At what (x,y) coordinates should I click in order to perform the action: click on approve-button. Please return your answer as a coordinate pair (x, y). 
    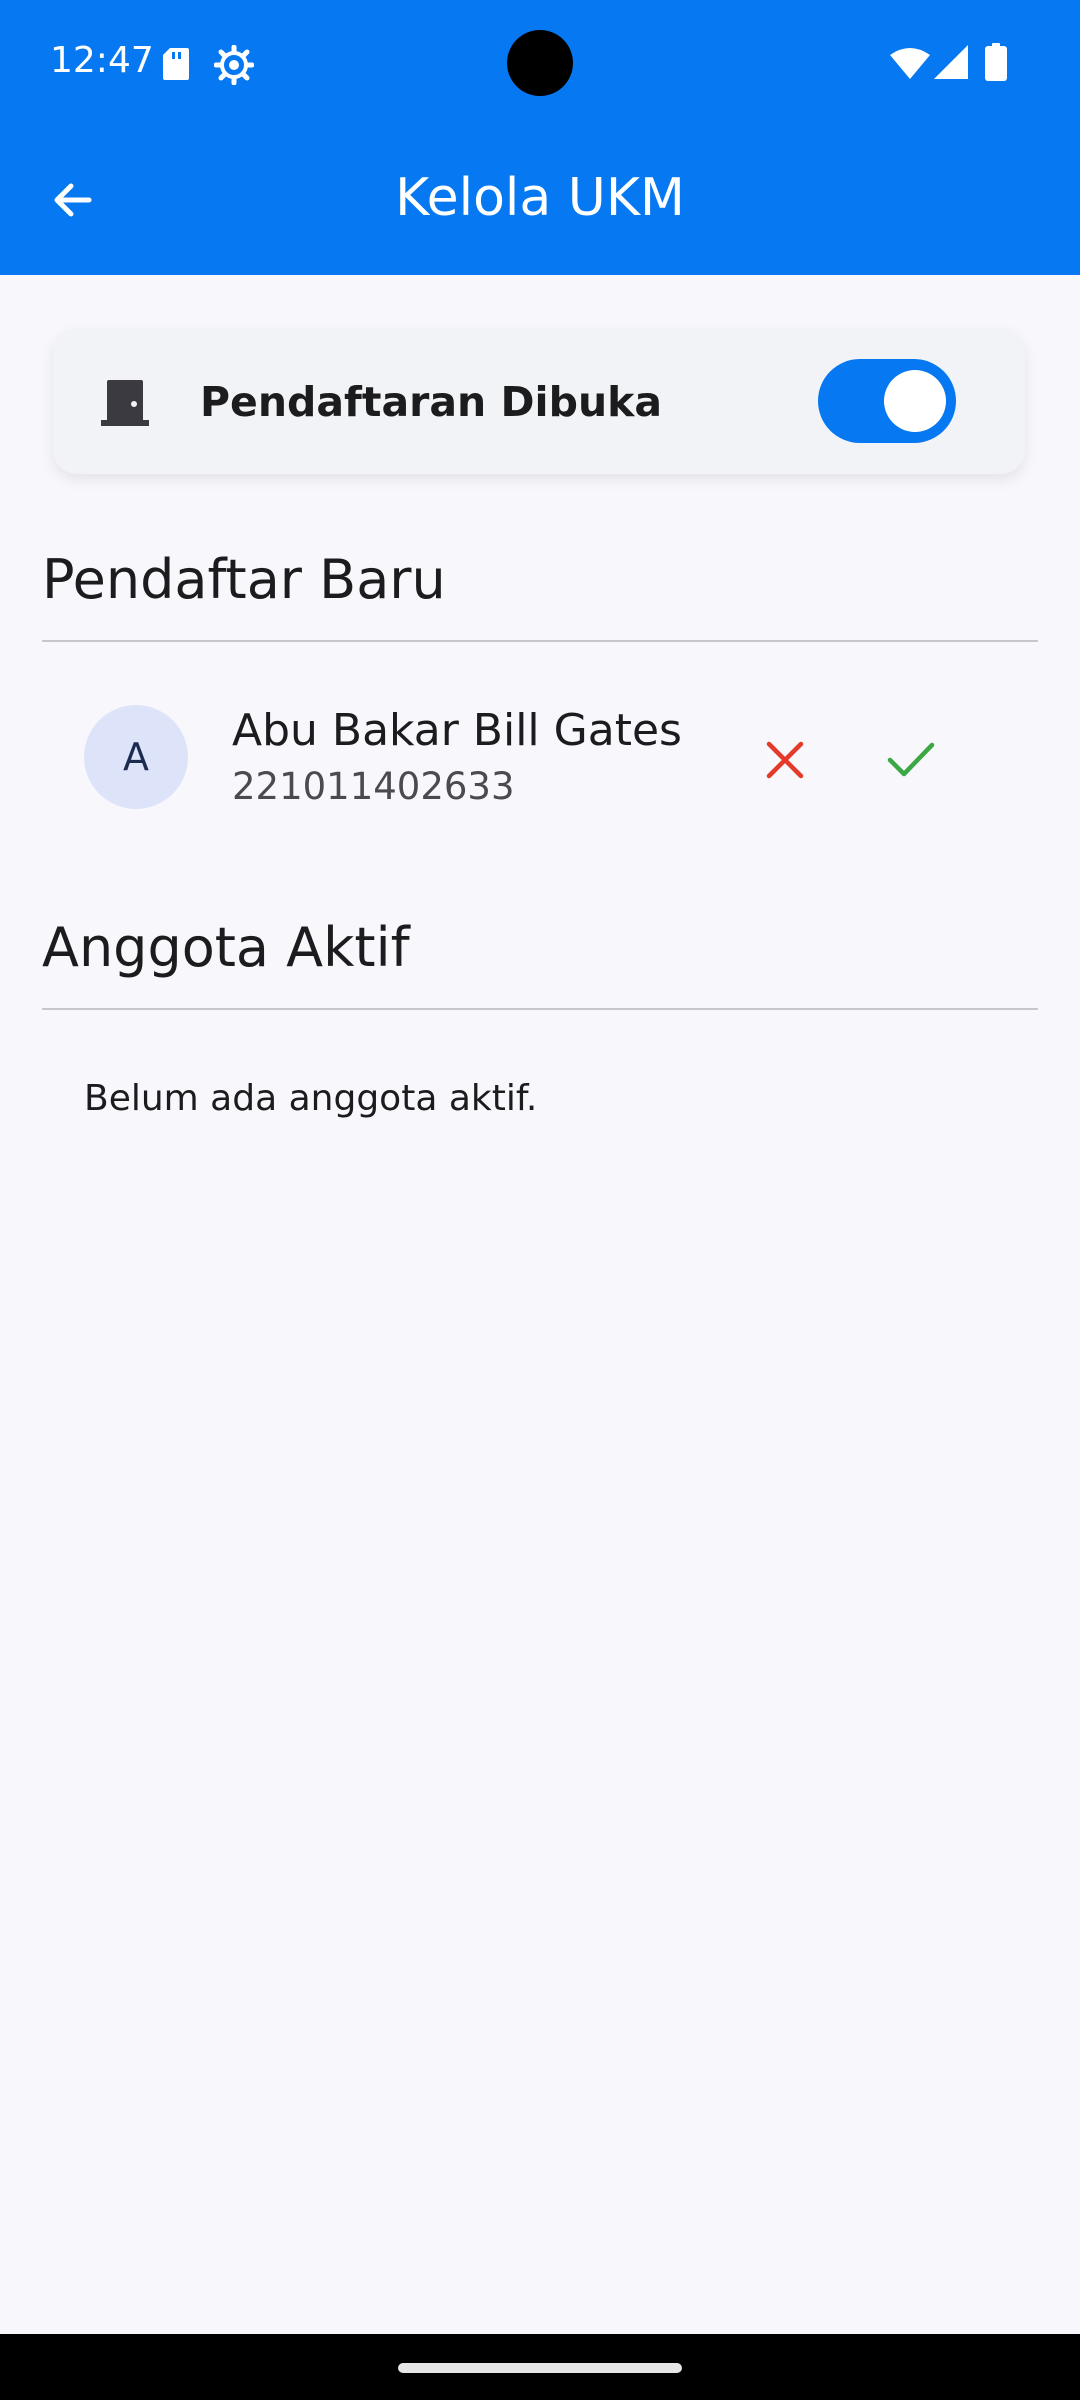
    Looking at the image, I should click on (911, 760).